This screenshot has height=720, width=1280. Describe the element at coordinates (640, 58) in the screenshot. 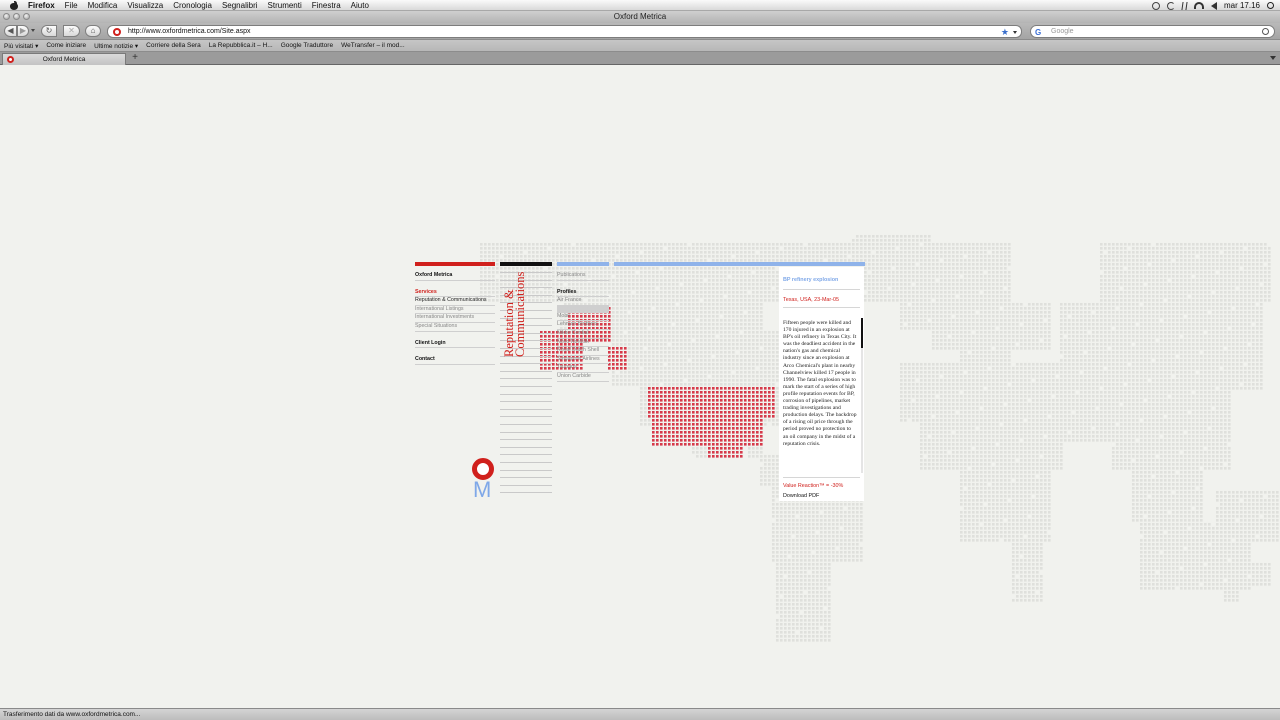

I see `tab-bar: Oxford Metrica +` at that location.